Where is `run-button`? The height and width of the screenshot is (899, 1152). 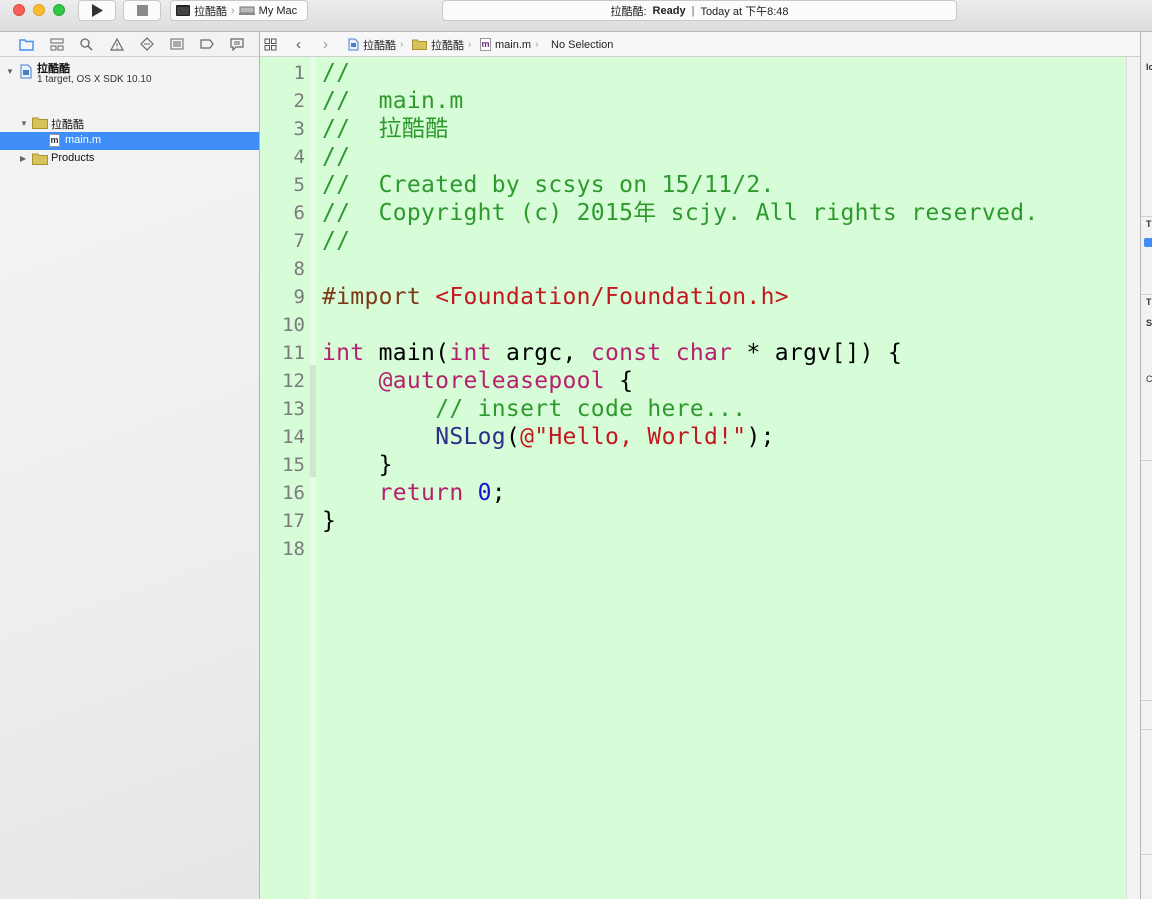 run-button is located at coordinates (97, 10).